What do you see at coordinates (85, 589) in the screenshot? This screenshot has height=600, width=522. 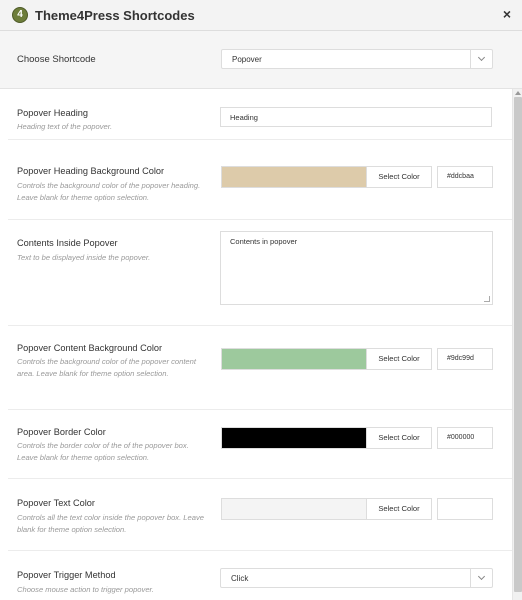 I see `field-description: Choose mouse action to trigger popover.` at bounding box center [85, 589].